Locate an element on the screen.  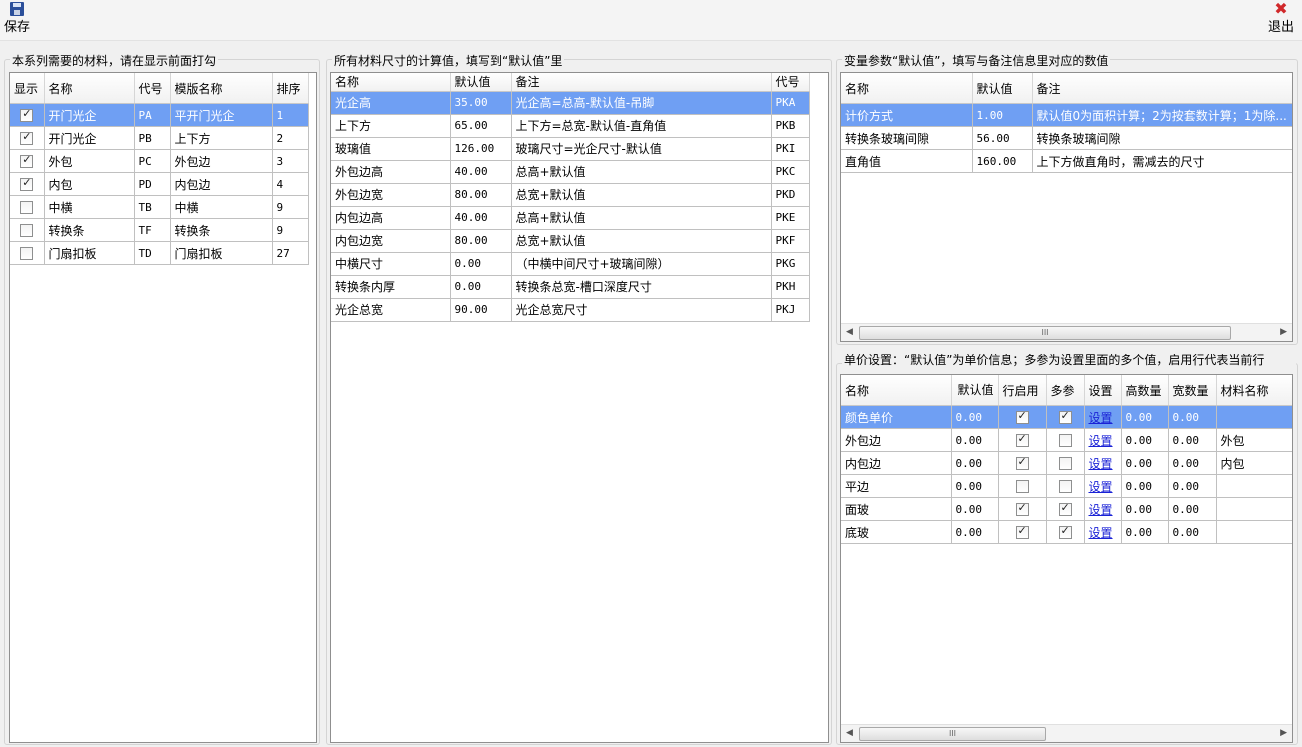
table-row: 内包边0.00设置0.000.00内包 is located at coordinates (1066, 463).